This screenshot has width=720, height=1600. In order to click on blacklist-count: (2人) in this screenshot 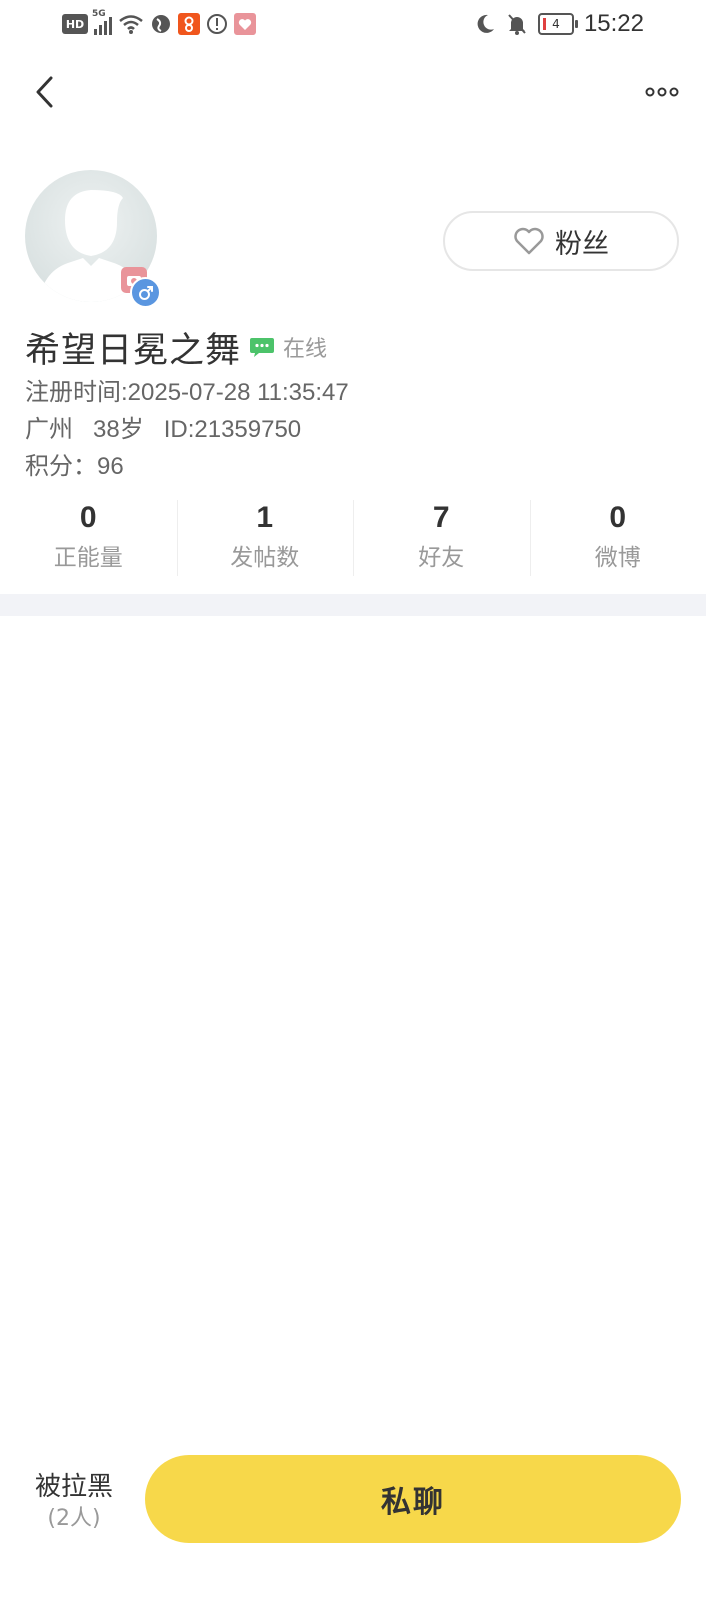, I will do `click(74, 1518)`.